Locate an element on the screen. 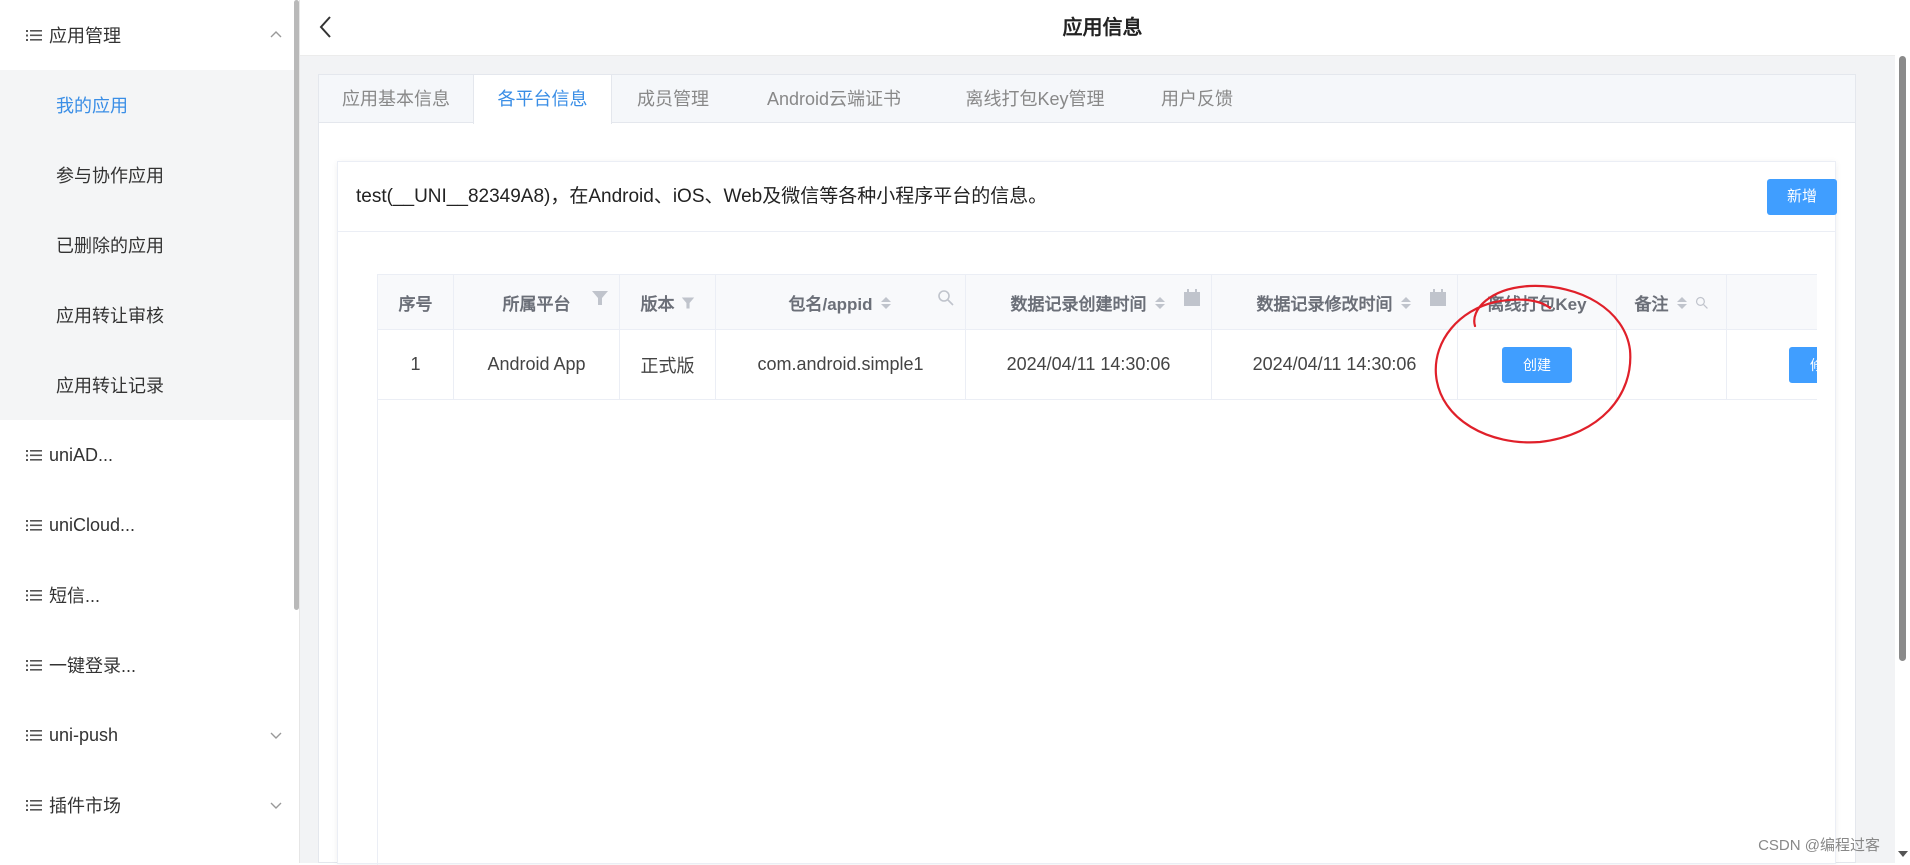 The image size is (1910, 865). sidebar-group-plugin-market: 插件市场 is located at coordinates (147, 805).